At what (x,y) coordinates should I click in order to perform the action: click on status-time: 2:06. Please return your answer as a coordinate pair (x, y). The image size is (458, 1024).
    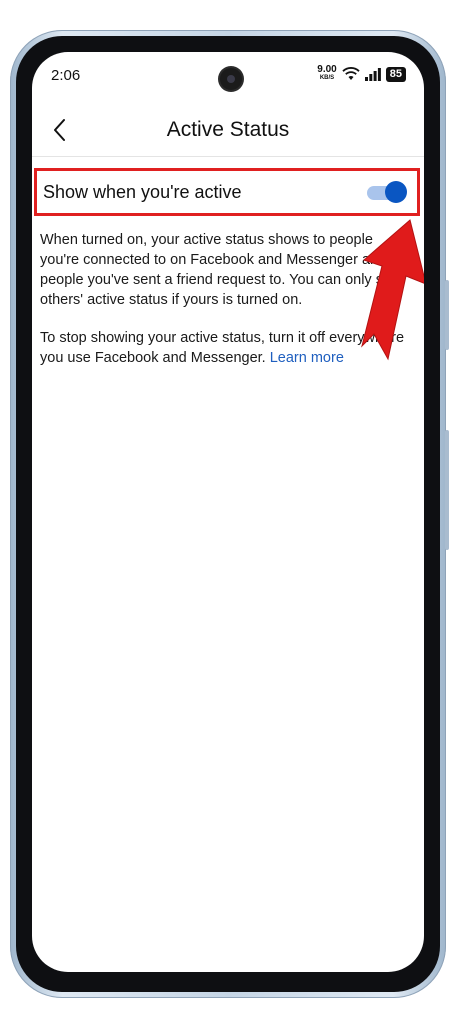
    Looking at the image, I should click on (66, 75).